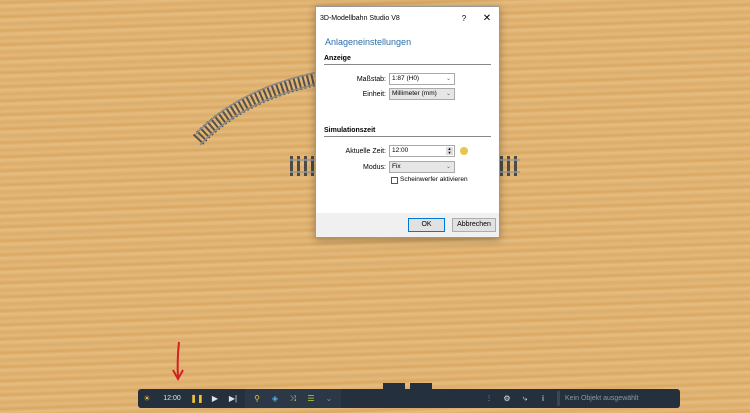  I want to click on time-value: 12:00, so click(400, 150).